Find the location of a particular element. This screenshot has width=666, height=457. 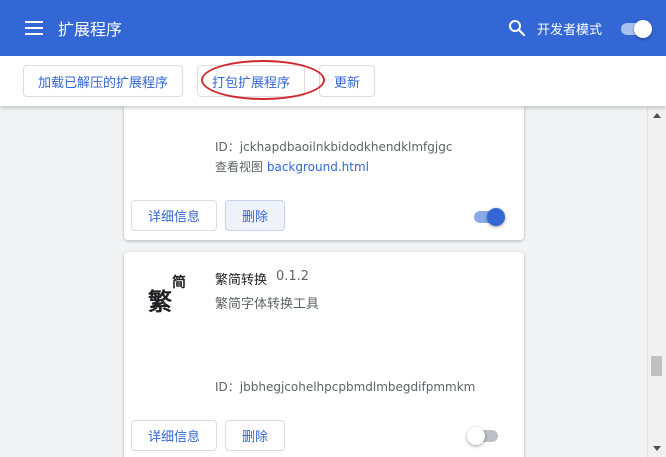

vertical-scrollbar is located at coordinates (656, 281).